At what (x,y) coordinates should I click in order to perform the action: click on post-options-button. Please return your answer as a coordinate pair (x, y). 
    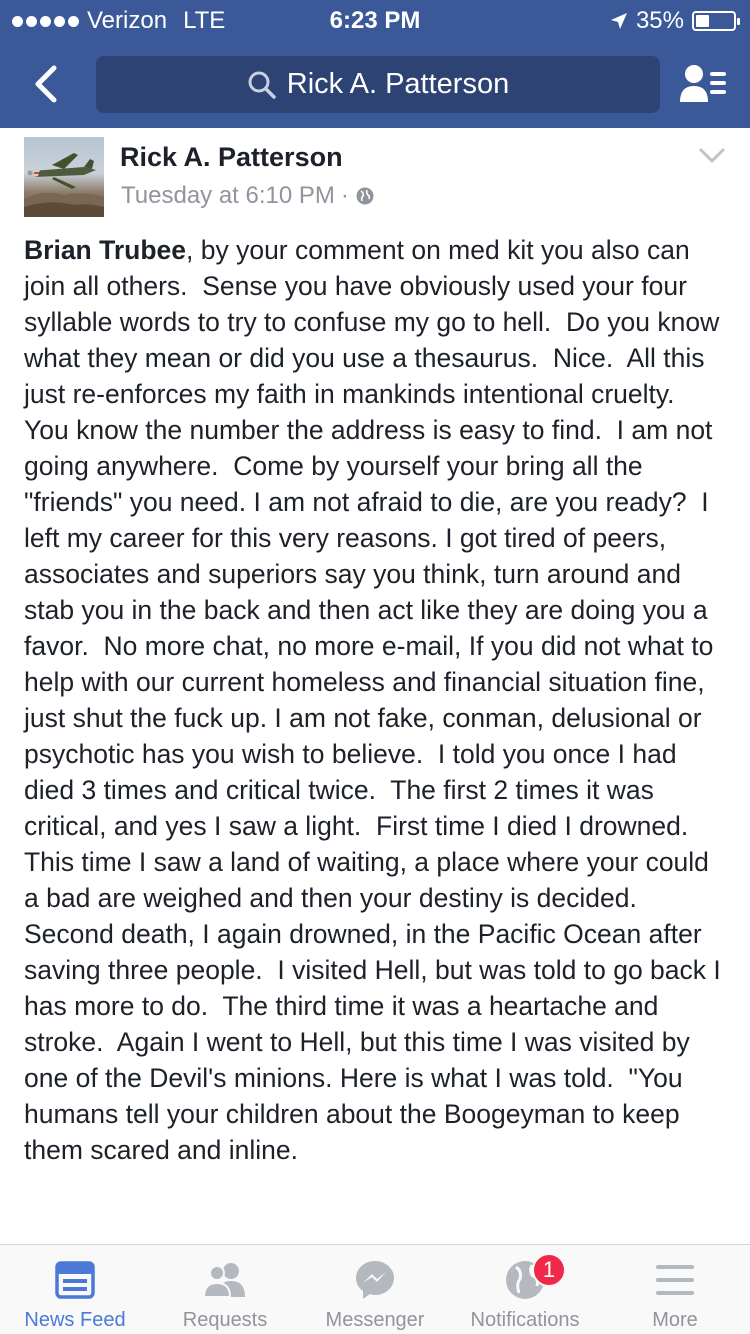
    Looking at the image, I should click on (712, 156).